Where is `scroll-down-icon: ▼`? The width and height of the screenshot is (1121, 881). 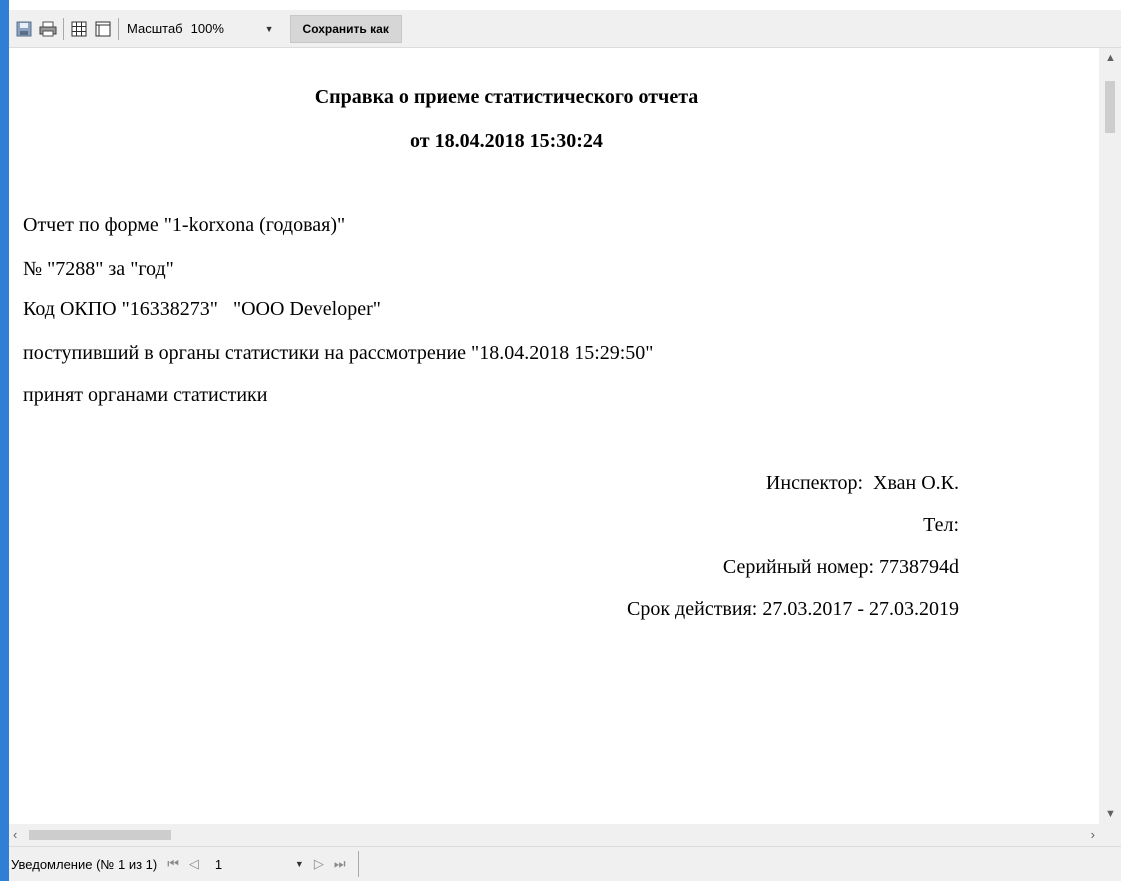
scroll-down-icon: ▼ is located at coordinates (1110, 814).